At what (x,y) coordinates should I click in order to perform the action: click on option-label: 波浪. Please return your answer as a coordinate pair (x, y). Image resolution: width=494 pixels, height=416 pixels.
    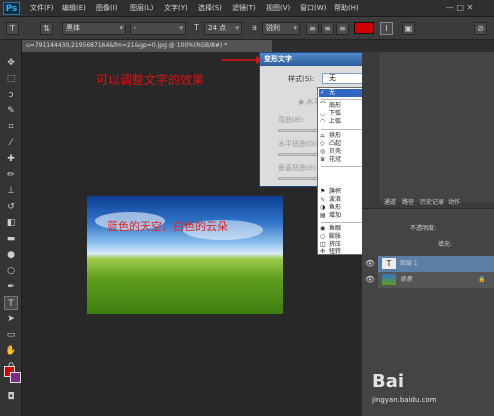
    Looking at the image, I should click on (335, 199).